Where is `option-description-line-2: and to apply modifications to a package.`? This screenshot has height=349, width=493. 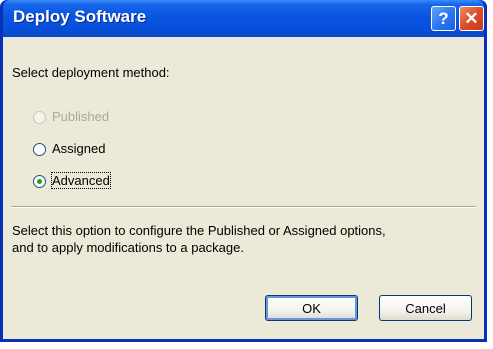 option-description-line-2: and to apply modifications to a package. is located at coordinates (128, 247).